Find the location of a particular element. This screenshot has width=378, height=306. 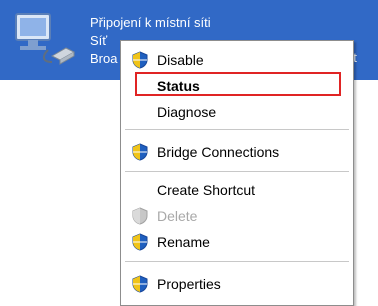

network-connection-icon is located at coordinates (45, 39).